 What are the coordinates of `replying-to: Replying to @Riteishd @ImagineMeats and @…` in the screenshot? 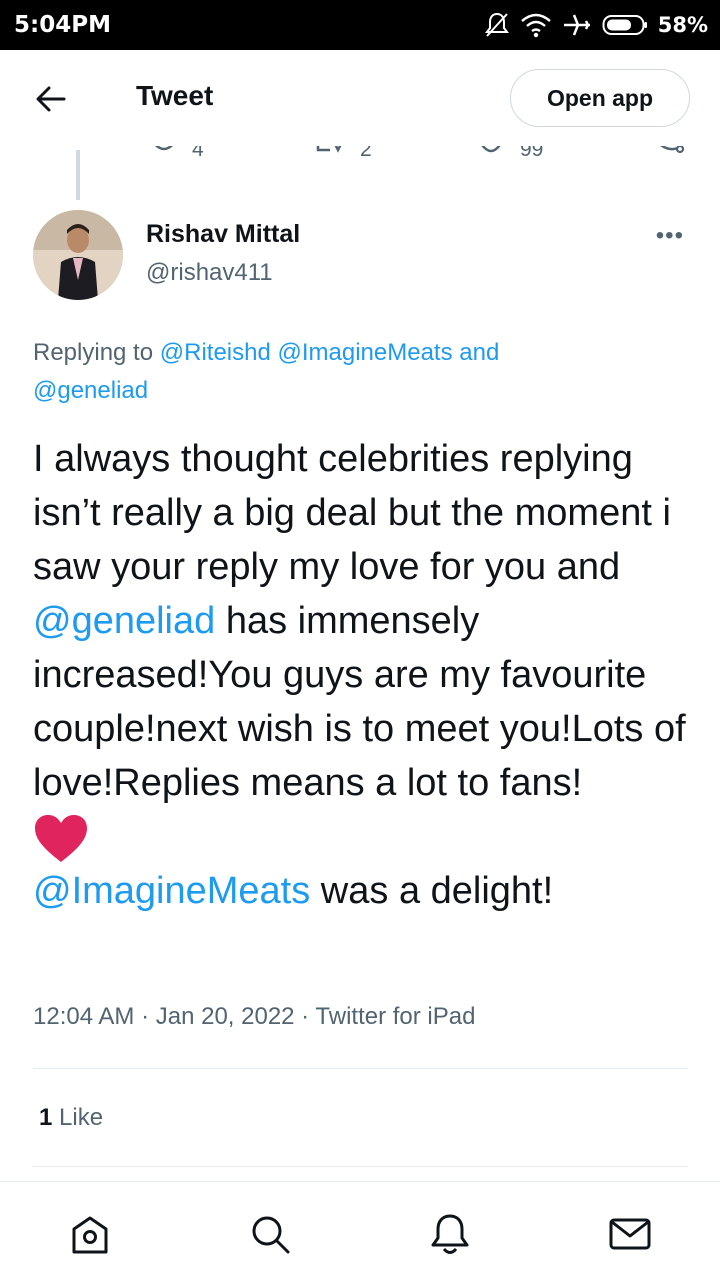 It's located at (363, 372).